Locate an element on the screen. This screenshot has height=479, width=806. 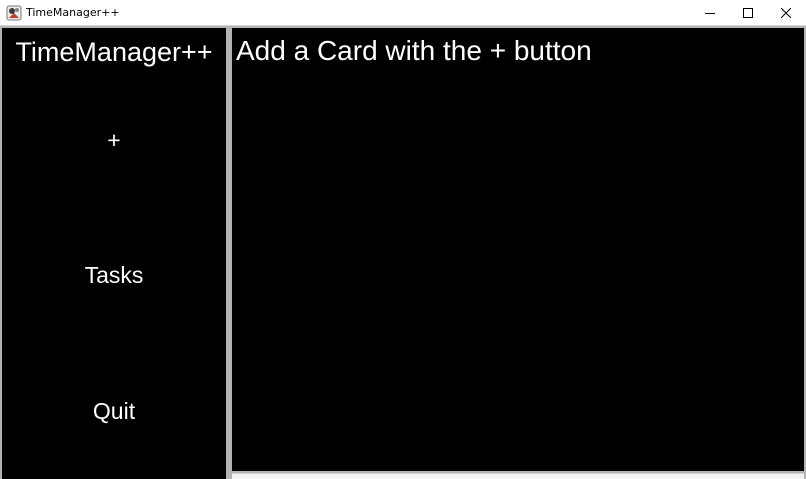
window-title: TimeManager++ is located at coordinates (73, 12).